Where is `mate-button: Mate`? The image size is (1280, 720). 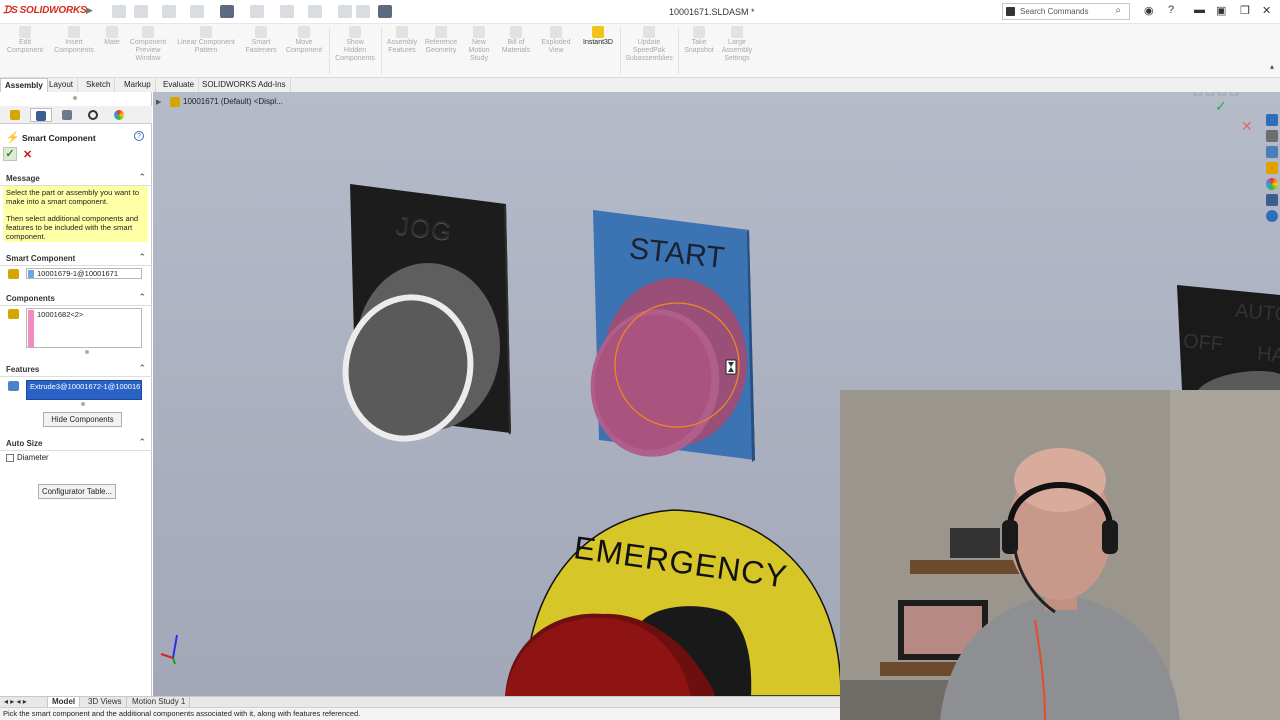 mate-button: Mate is located at coordinates (112, 36).